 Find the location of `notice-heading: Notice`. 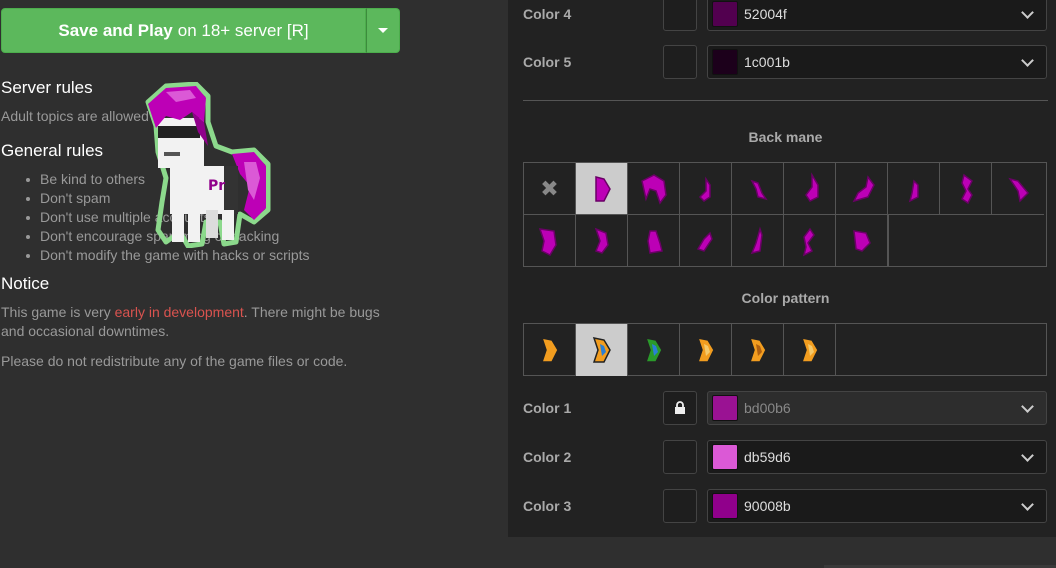

notice-heading: Notice is located at coordinates (25, 283).